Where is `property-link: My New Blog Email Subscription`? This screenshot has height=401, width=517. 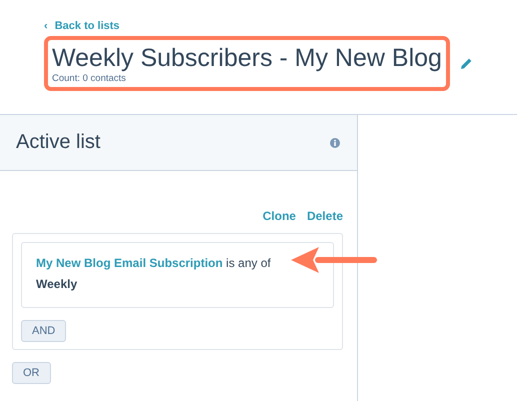 property-link: My New Blog Email Subscription is located at coordinates (129, 263).